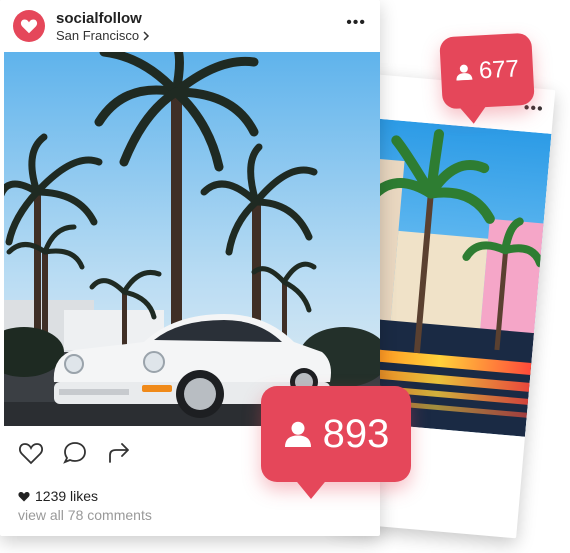  What do you see at coordinates (98, 35) in the screenshot?
I see `location-label: San Francisco` at bounding box center [98, 35].